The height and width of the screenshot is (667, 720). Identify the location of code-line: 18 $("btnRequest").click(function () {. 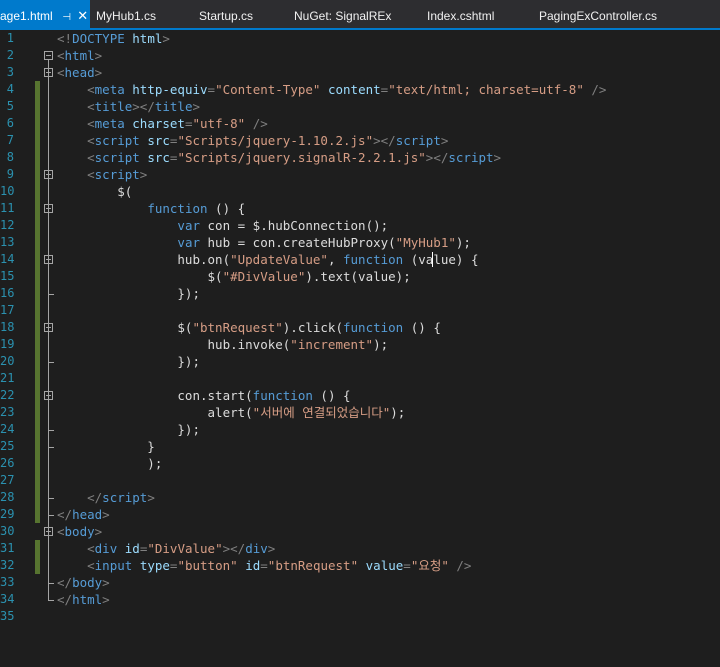
(360, 327).